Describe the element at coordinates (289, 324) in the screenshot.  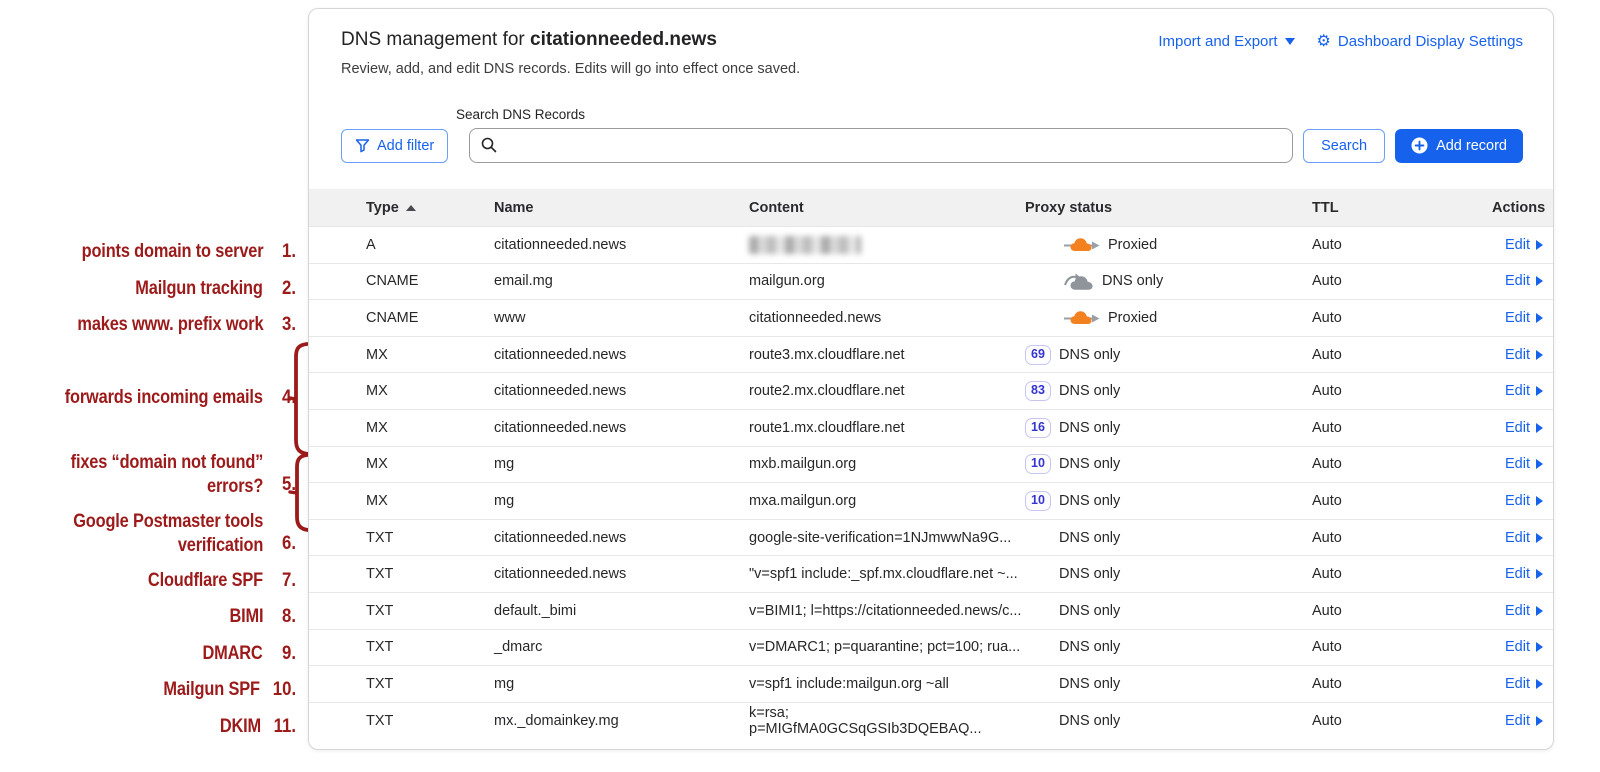
I see `annotation-number: 3.` at that location.